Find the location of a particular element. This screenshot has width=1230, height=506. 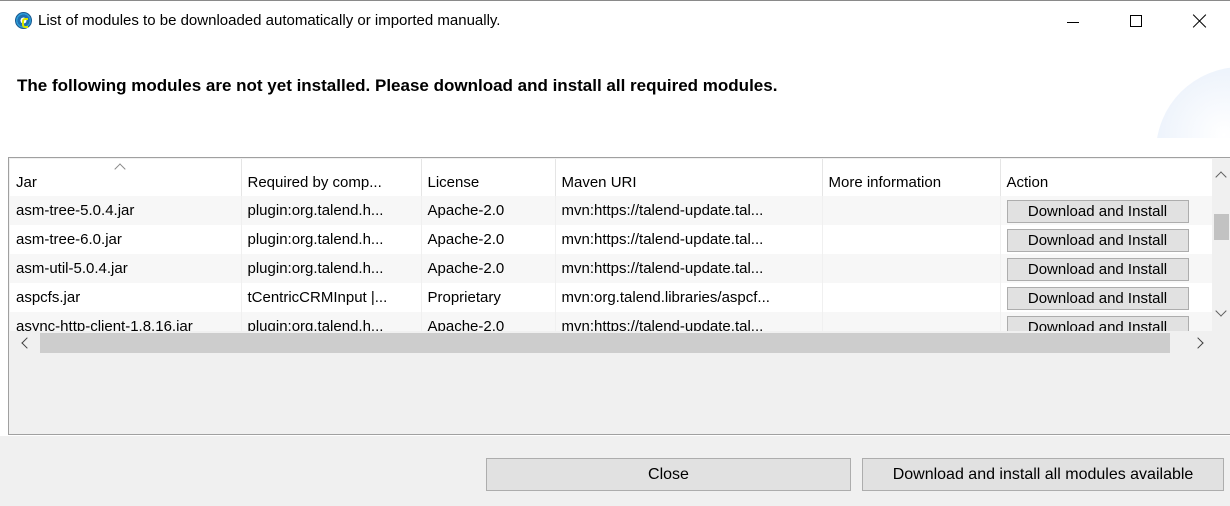

column-header-license: License is located at coordinates (488, 177).